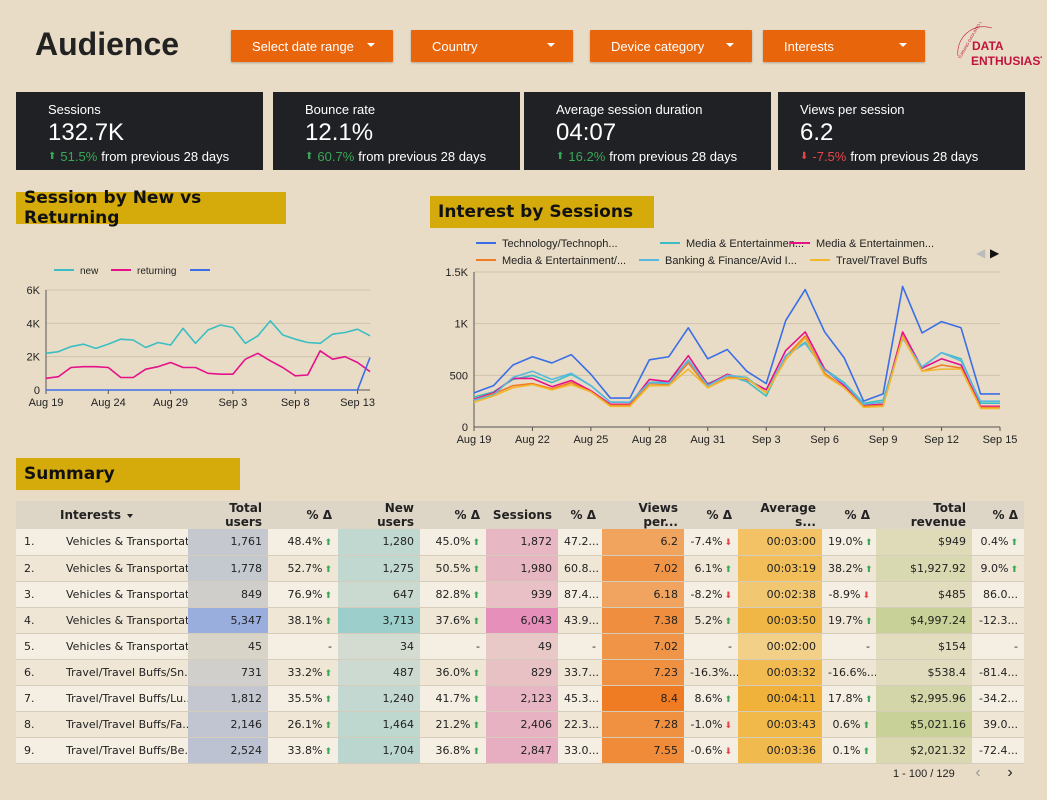 The height and width of the screenshot is (800, 1047). Describe the element at coordinates (228, 750) in the screenshot. I see `cell-tu: 2,524` at that location.